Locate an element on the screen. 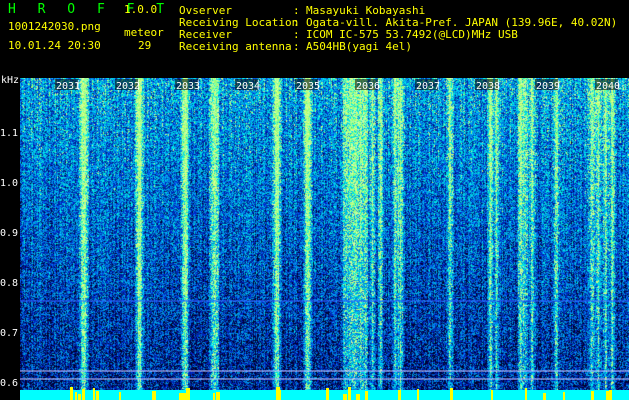  frequency-tick-label: 0.9 is located at coordinates (9, 233).